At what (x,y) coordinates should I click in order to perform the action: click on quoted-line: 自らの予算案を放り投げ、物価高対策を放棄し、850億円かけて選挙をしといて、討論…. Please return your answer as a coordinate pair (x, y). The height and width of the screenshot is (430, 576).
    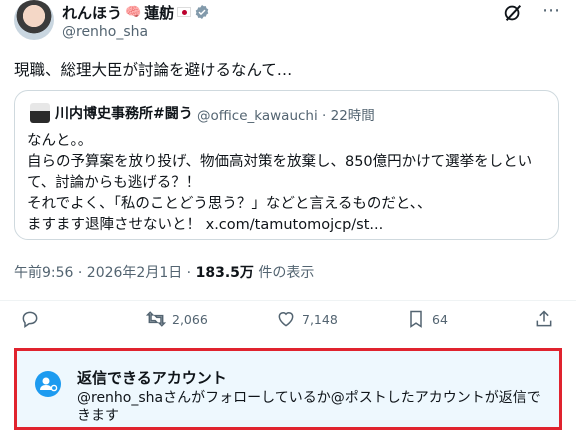
    Looking at the image, I should click on (280, 172).